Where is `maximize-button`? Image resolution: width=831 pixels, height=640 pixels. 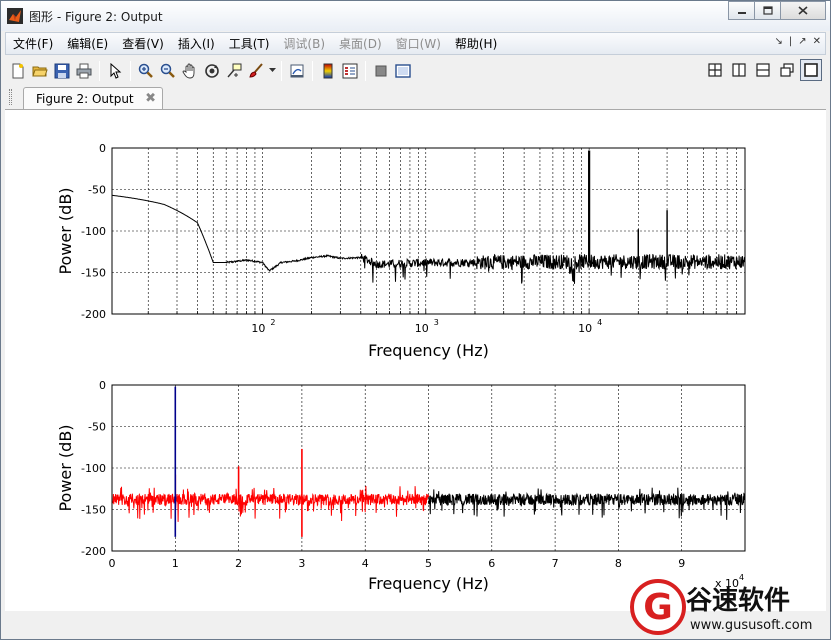
maximize-button is located at coordinates (767, 10).